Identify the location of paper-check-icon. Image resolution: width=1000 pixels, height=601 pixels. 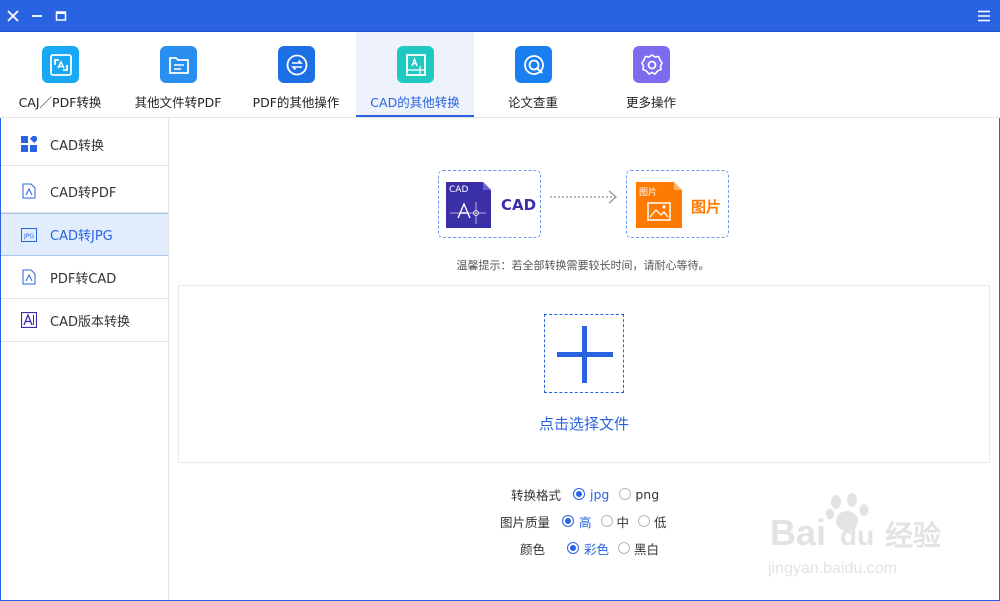
(533, 64).